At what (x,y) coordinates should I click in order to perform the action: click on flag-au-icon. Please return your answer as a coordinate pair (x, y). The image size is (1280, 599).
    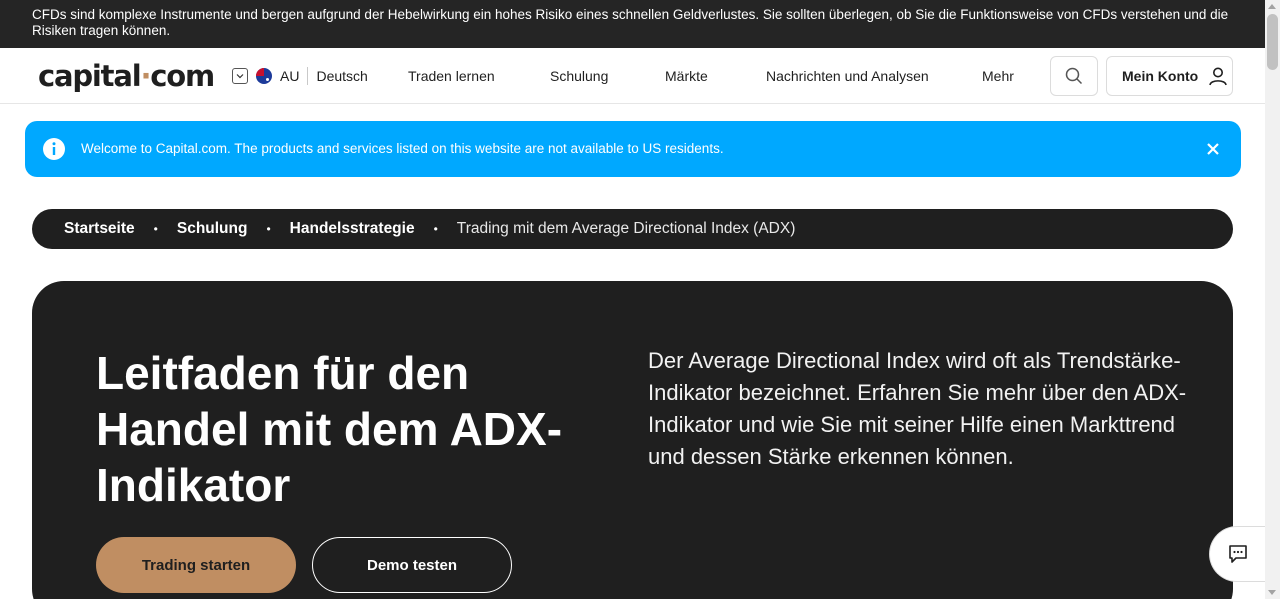
    Looking at the image, I should click on (264, 76).